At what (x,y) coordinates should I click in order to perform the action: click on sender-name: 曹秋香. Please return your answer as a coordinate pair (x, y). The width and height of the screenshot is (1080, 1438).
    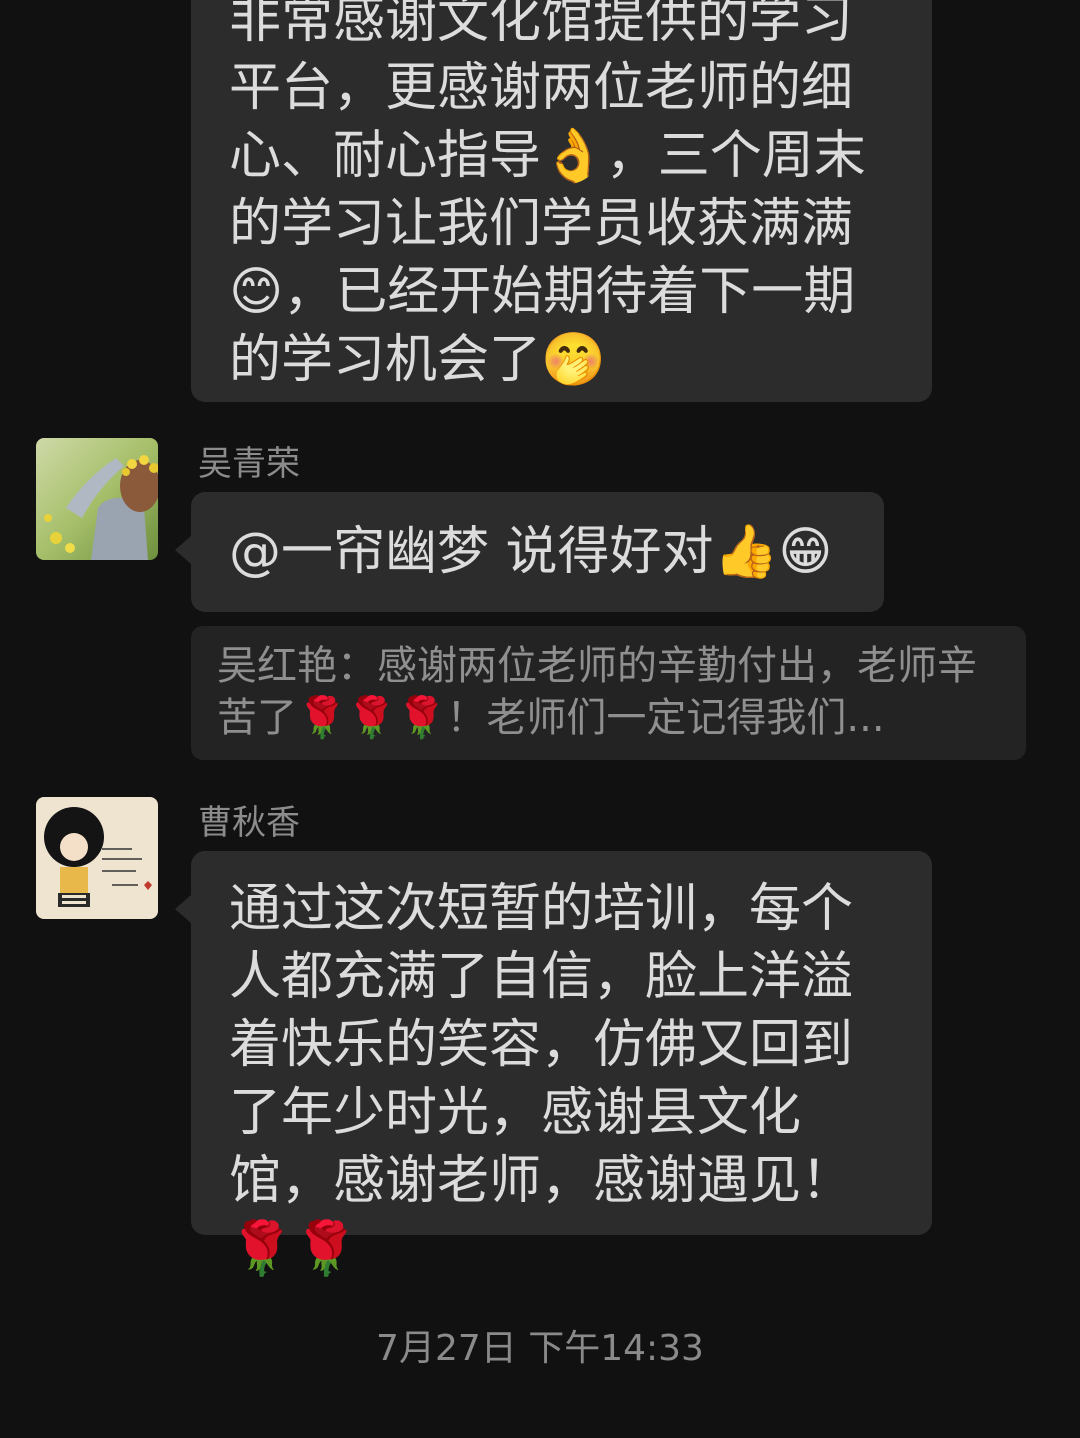
    Looking at the image, I should click on (249, 823).